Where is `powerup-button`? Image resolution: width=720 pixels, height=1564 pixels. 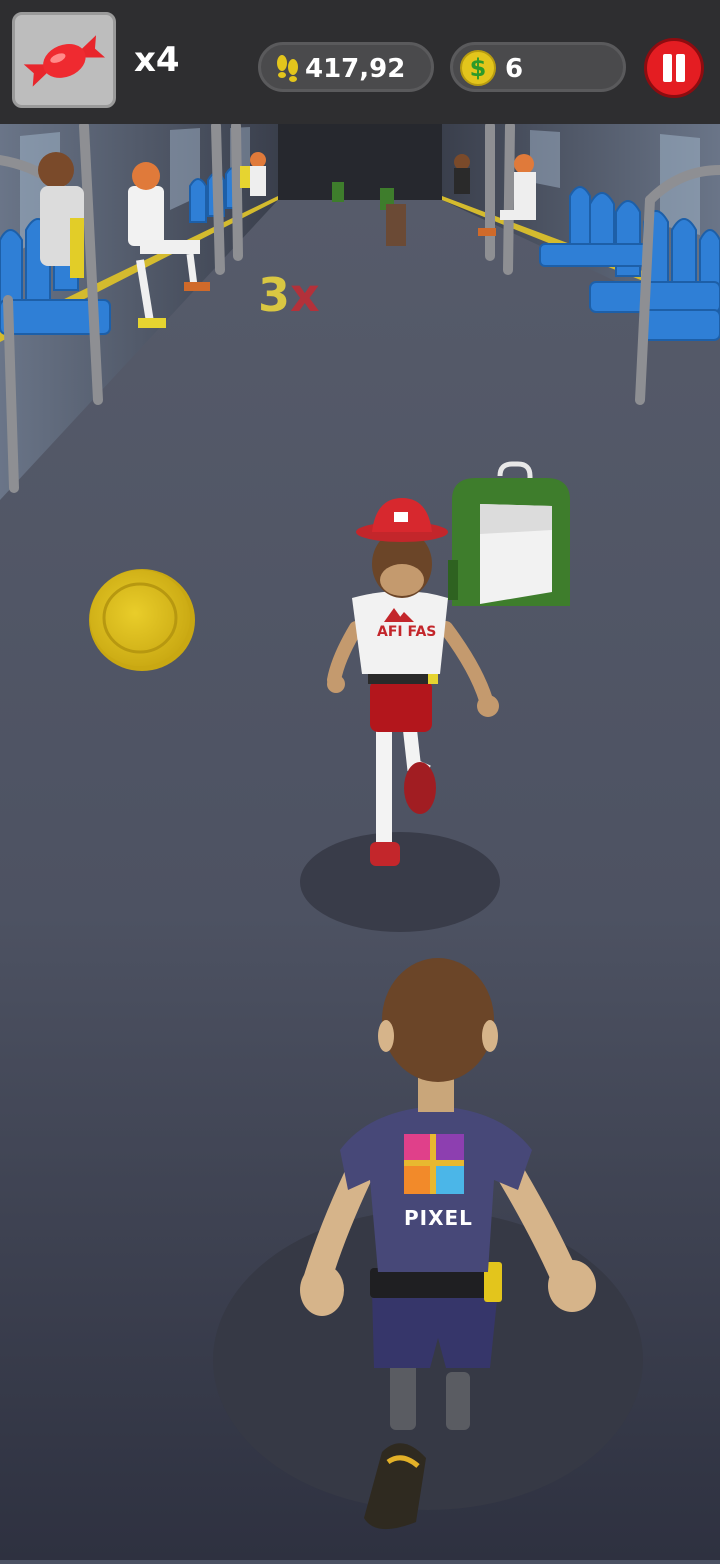 powerup-button is located at coordinates (64, 60).